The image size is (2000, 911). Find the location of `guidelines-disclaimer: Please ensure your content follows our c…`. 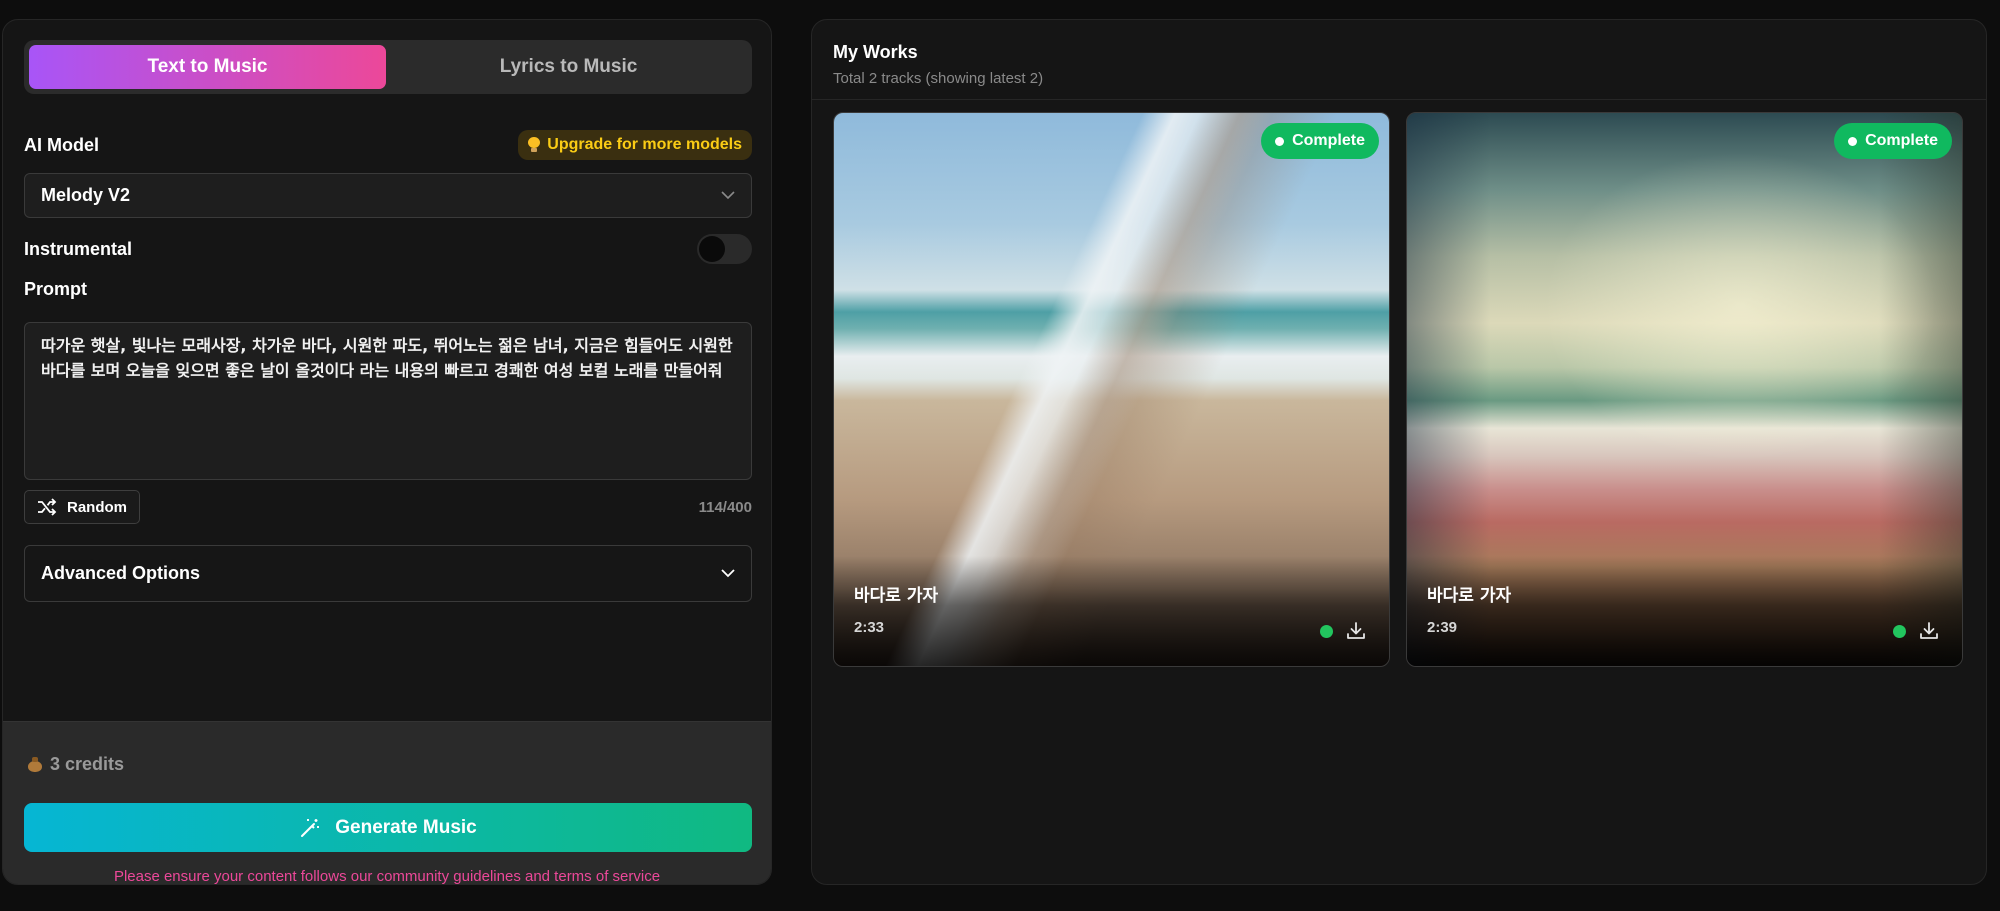

guidelines-disclaimer: Please ensure your content follows our c… is located at coordinates (387, 876).